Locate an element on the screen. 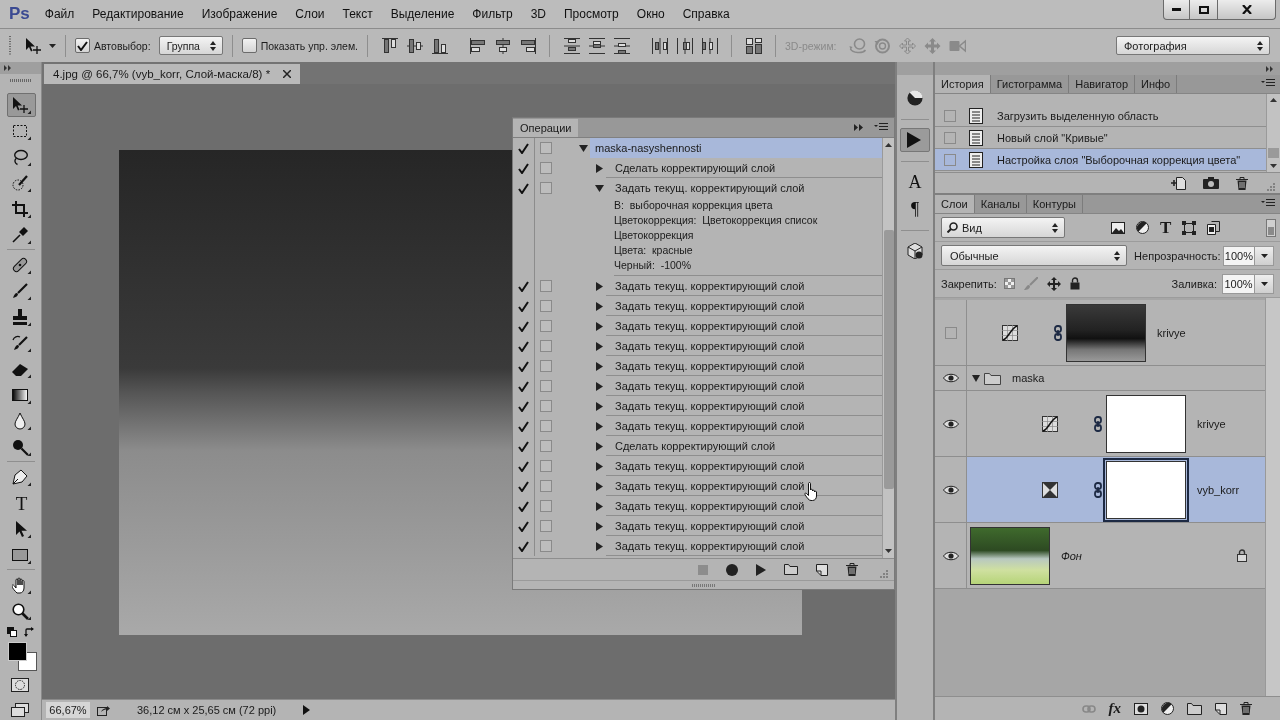 The width and height of the screenshot is (1280, 720). folder-icon is located at coordinates (1194, 708).